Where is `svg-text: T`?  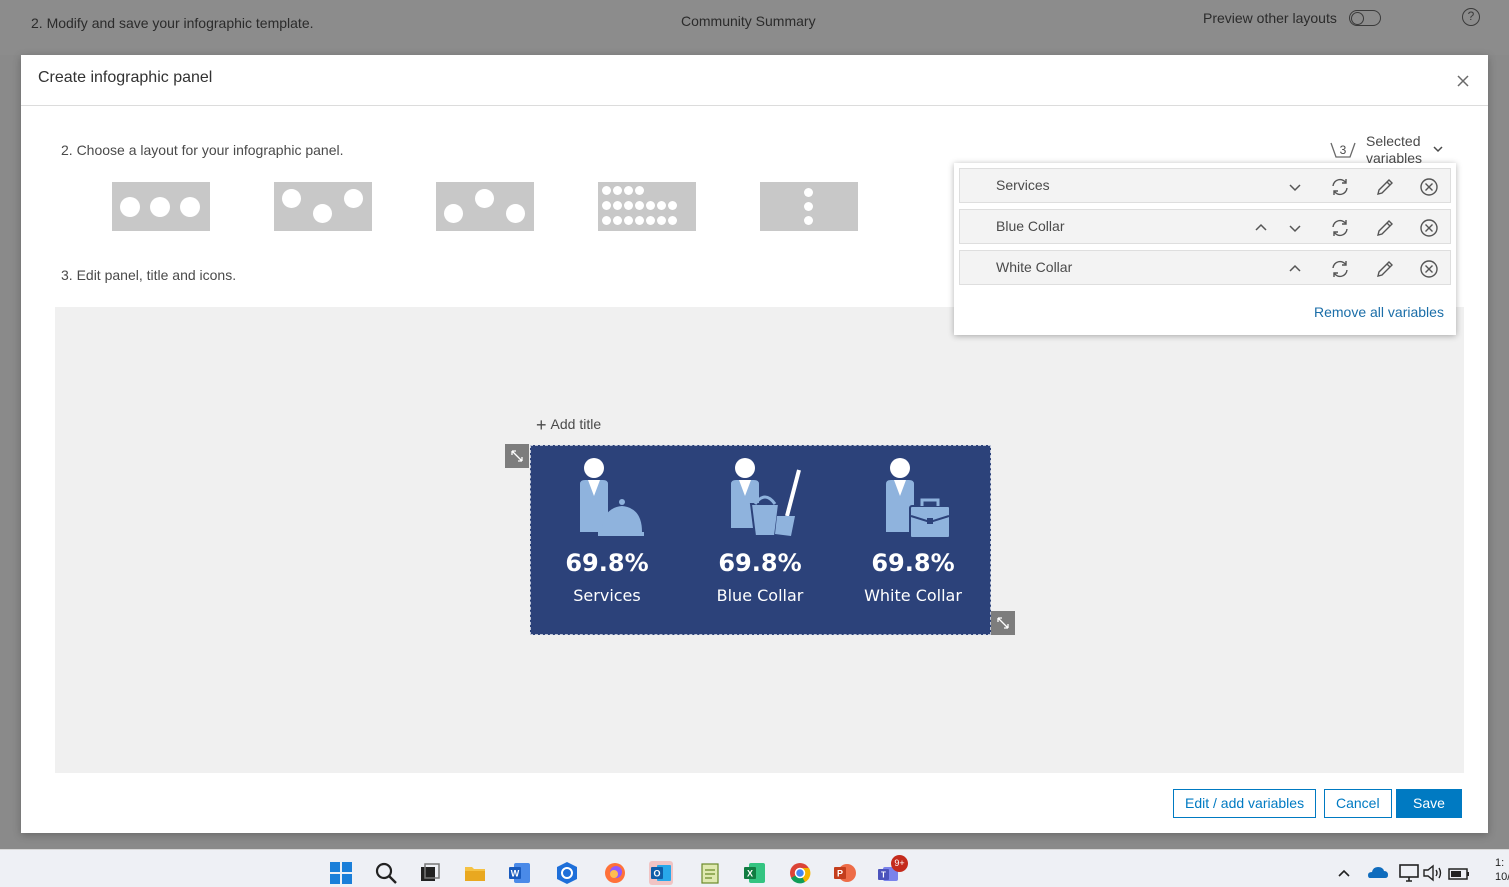
svg-text: T is located at coordinates (883, 875).